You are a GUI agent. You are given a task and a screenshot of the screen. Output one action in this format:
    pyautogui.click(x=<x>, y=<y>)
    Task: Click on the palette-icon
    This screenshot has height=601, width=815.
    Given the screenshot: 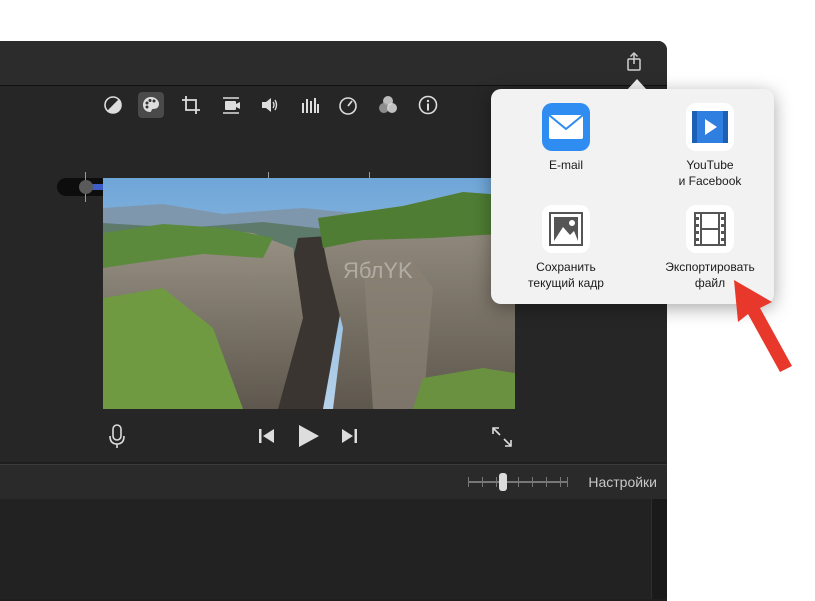 What is the action you would take?
    pyautogui.click(x=151, y=104)
    